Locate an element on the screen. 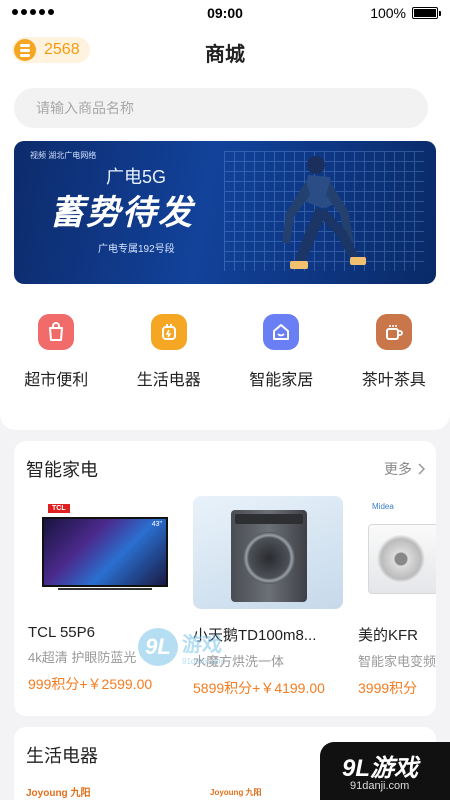 This screenshot has width=450, height=800. plug-icon is located at coordinates (168, 332).